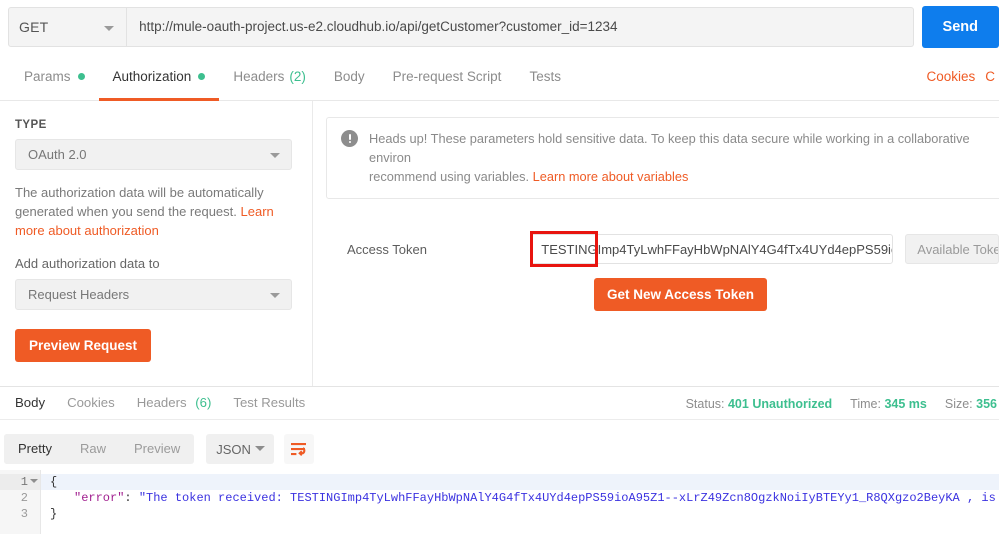 The image size is (999, 534). I want to click on response-view-mode-group: Pretty Raw Preview, so click(99, 449).